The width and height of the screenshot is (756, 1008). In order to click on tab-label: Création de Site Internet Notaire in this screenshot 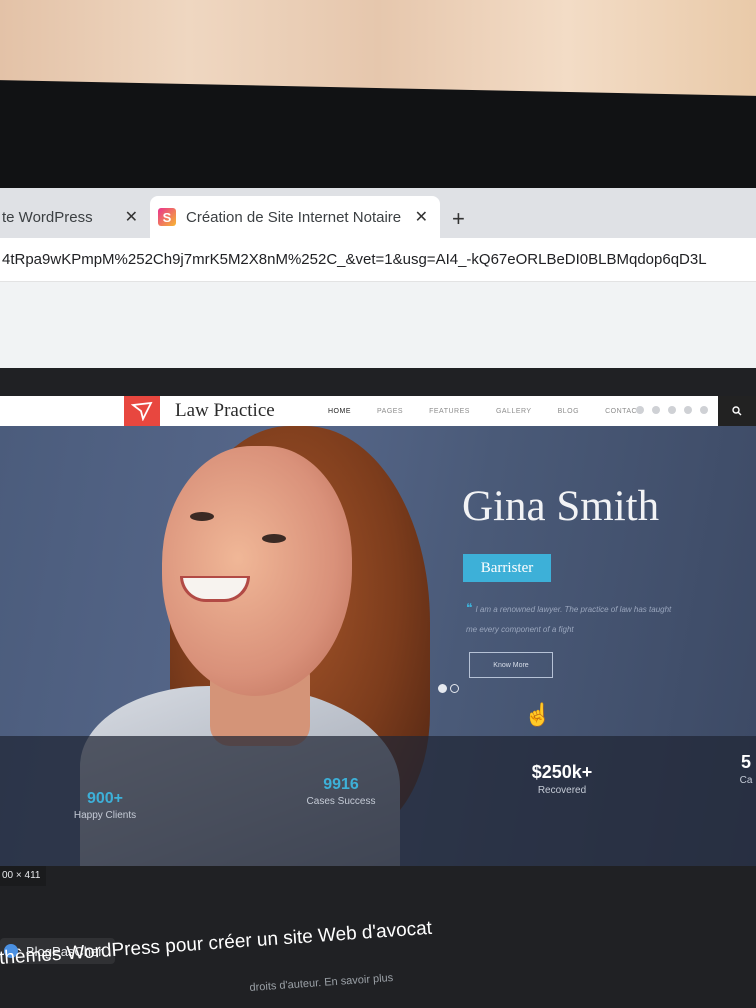, I will do `click(294, 217)`.